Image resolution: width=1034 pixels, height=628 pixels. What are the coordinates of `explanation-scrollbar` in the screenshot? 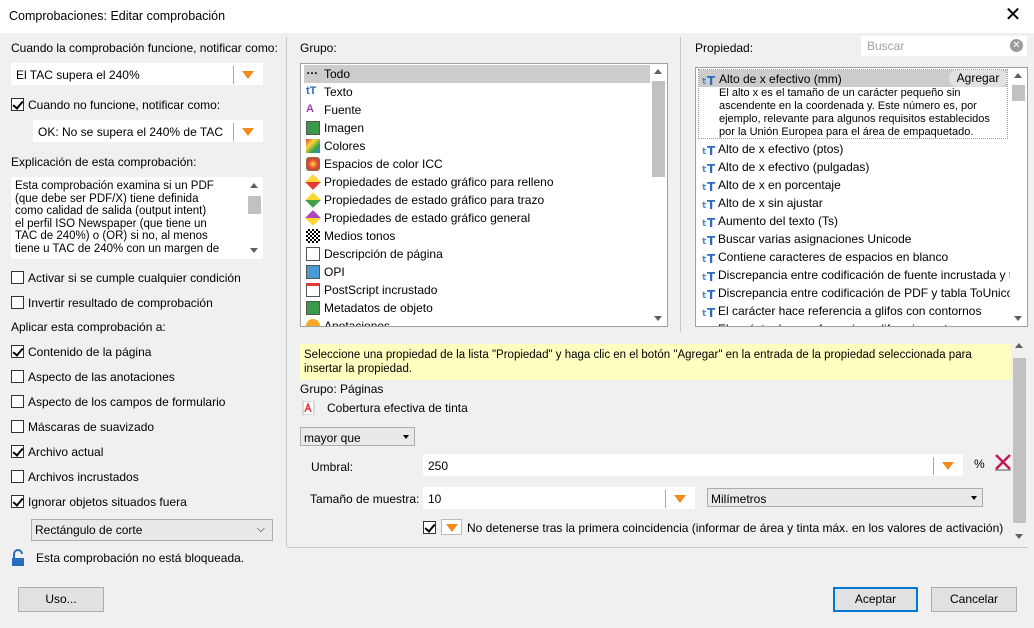 It's located at (254, 218).